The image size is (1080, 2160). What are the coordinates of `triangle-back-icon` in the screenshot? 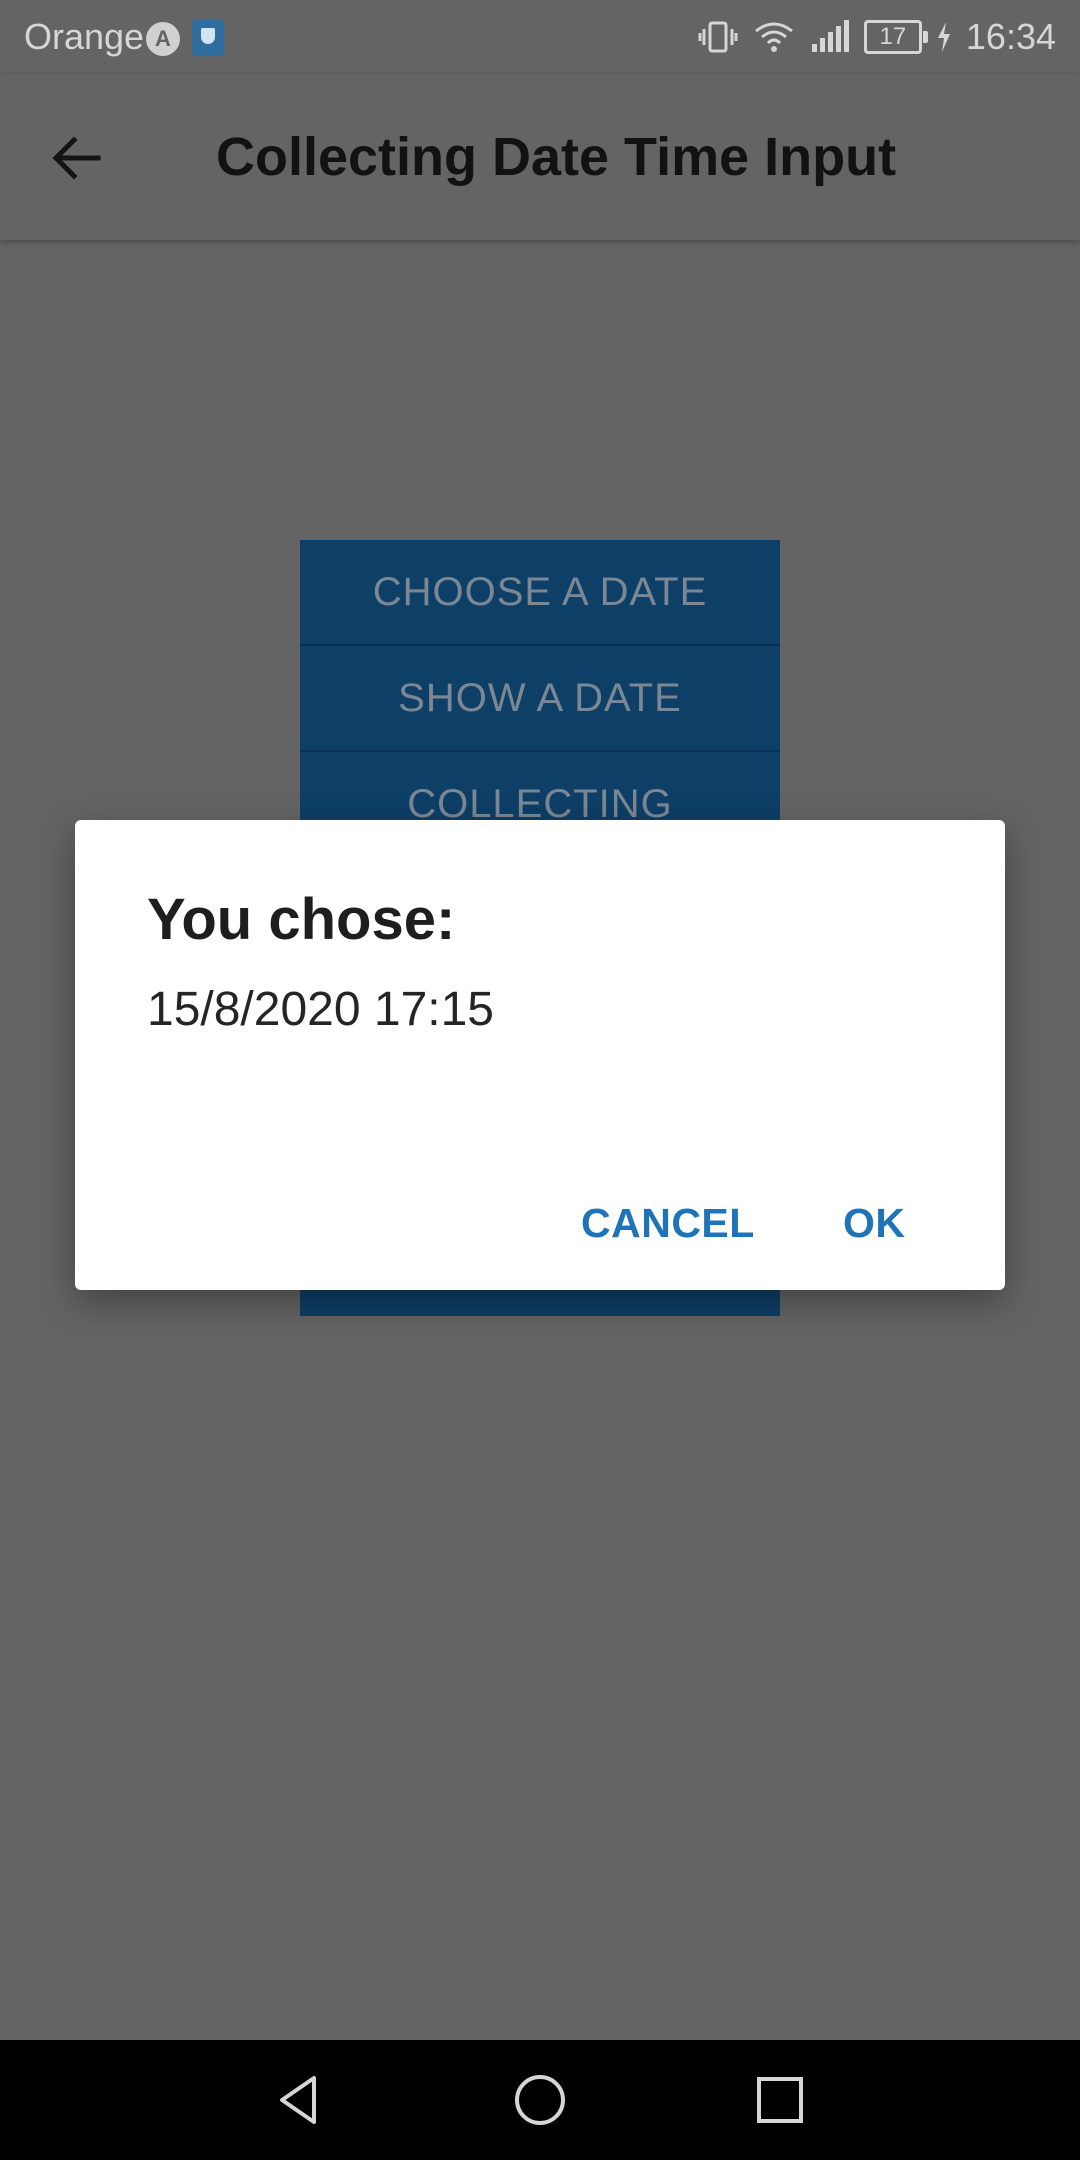 It's located at (300, 2100).